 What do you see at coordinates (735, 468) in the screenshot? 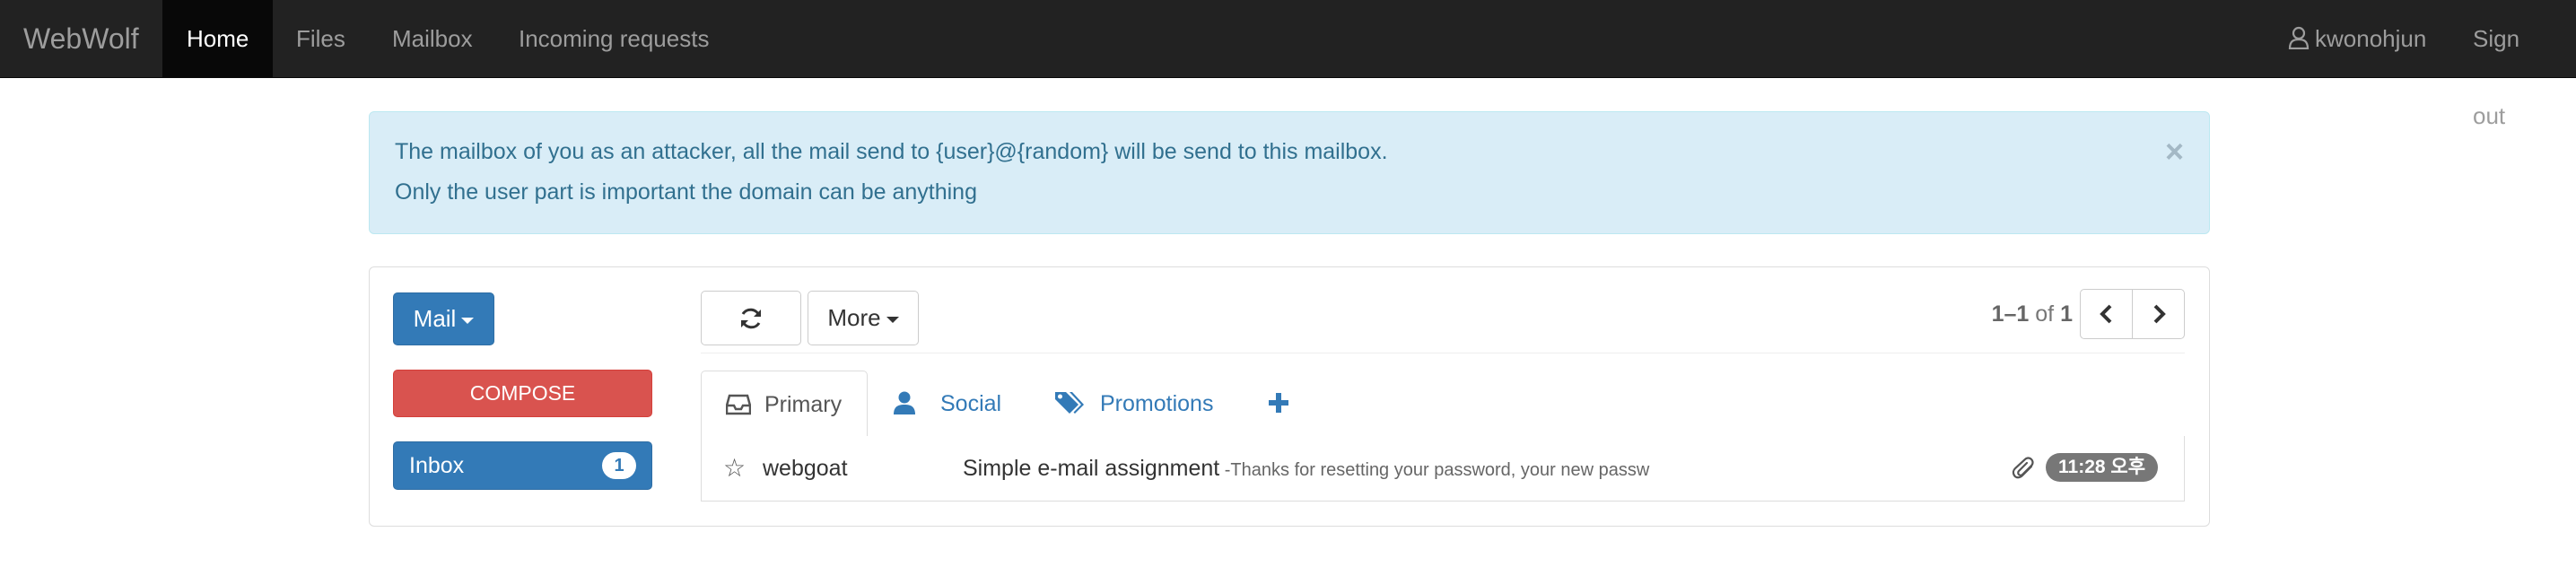
I see `star-icon: ☆` at bounding box center [735, 468].